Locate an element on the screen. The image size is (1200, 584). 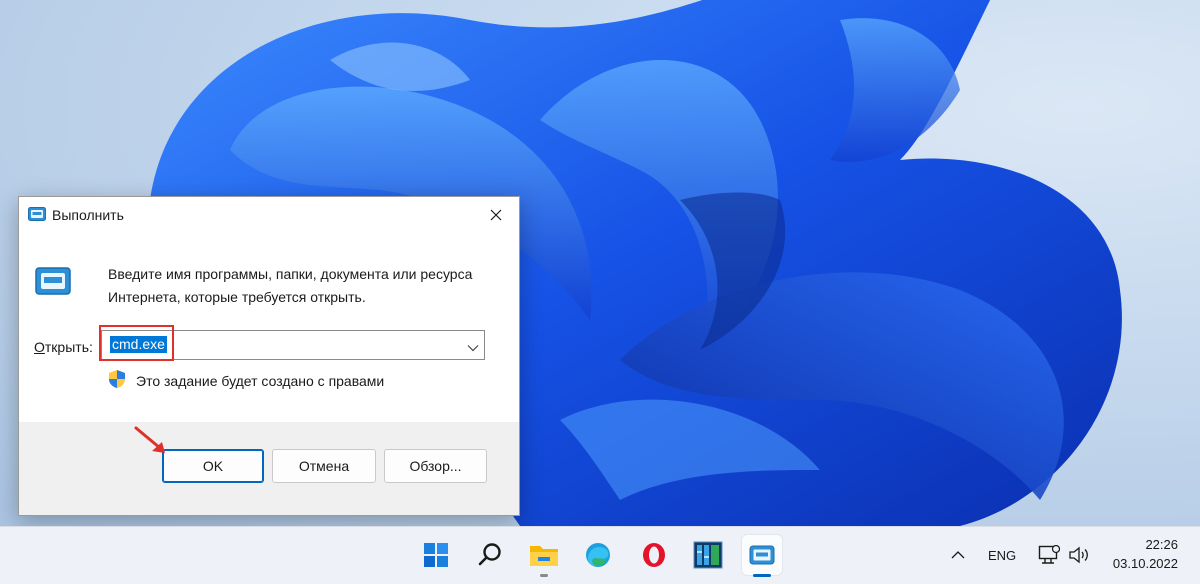
volume-button is located at coordinates (1079, 555).